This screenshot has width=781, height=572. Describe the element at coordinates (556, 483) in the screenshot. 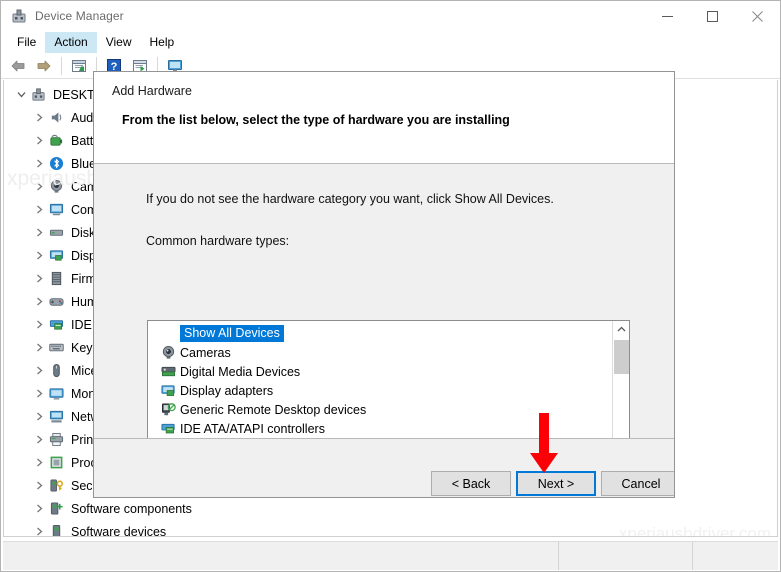

I see `next-button: Next >` at that location.